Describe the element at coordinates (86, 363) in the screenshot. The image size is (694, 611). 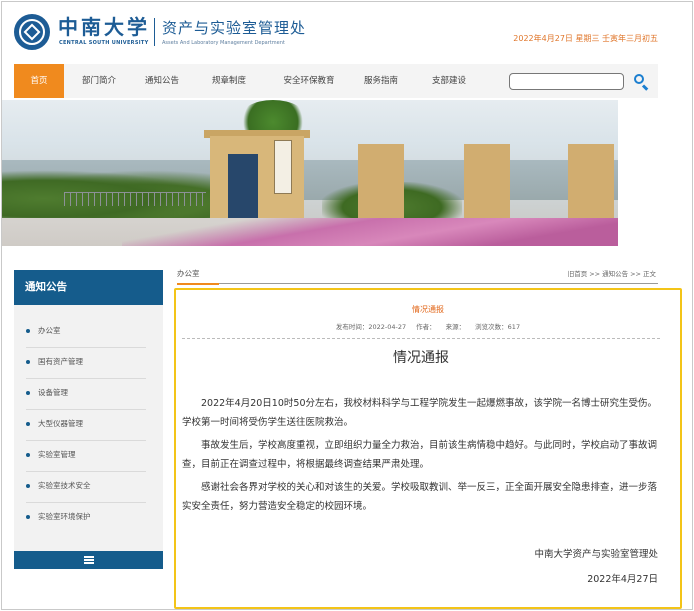
I see `sidebar-item-state-assets: 国有资产管理` at that location.